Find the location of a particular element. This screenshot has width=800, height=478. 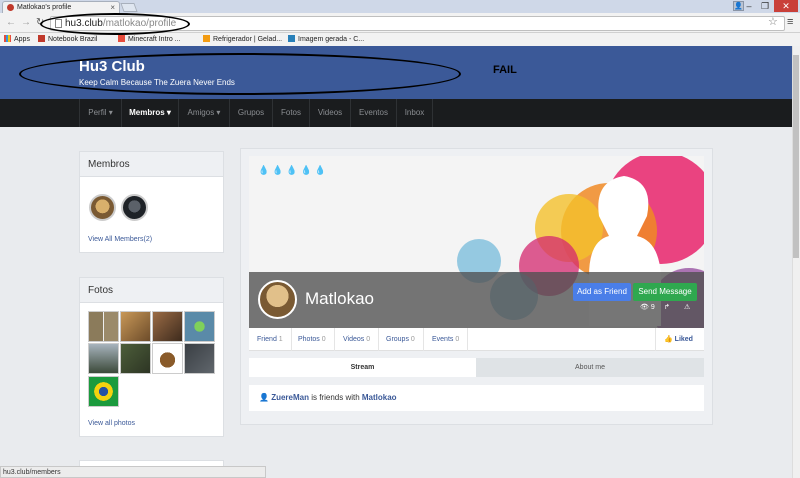

bookmark-item: Notebook Brazil is located at coordinates (67, 39).